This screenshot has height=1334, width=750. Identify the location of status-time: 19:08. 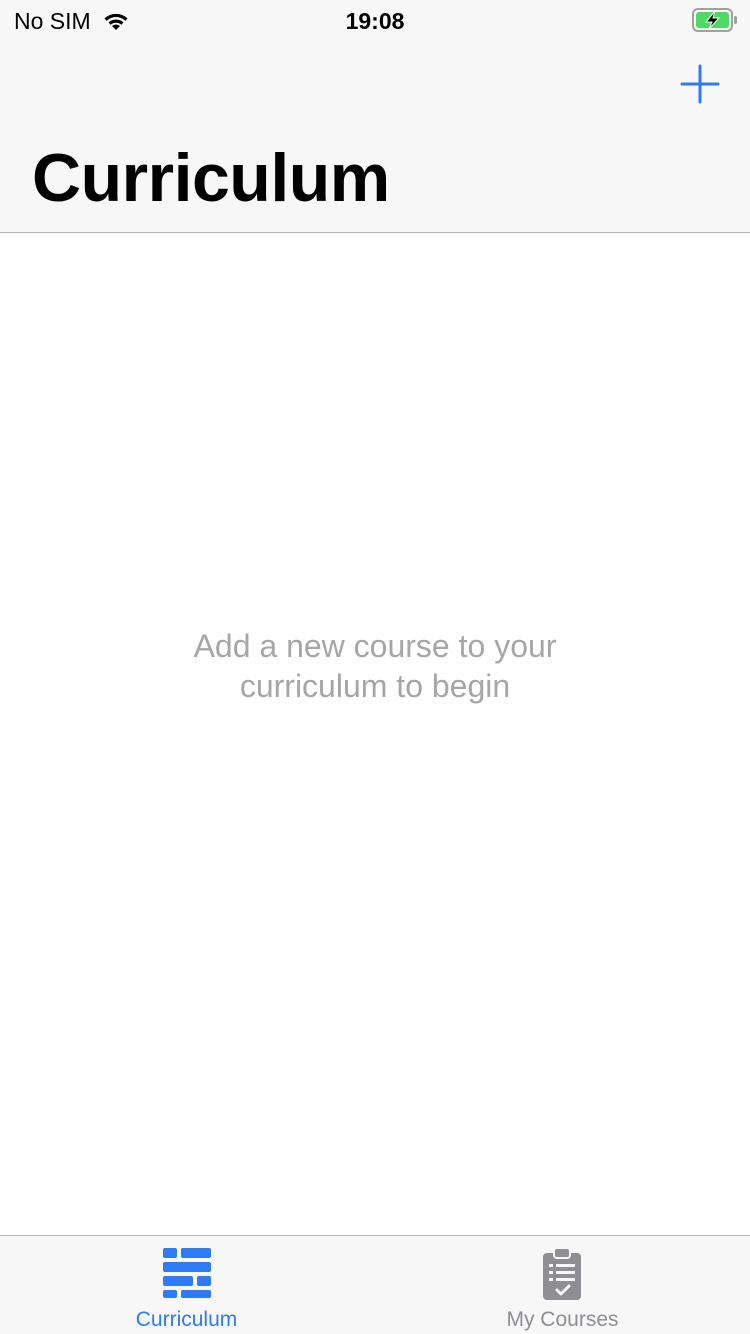
(375, 21).